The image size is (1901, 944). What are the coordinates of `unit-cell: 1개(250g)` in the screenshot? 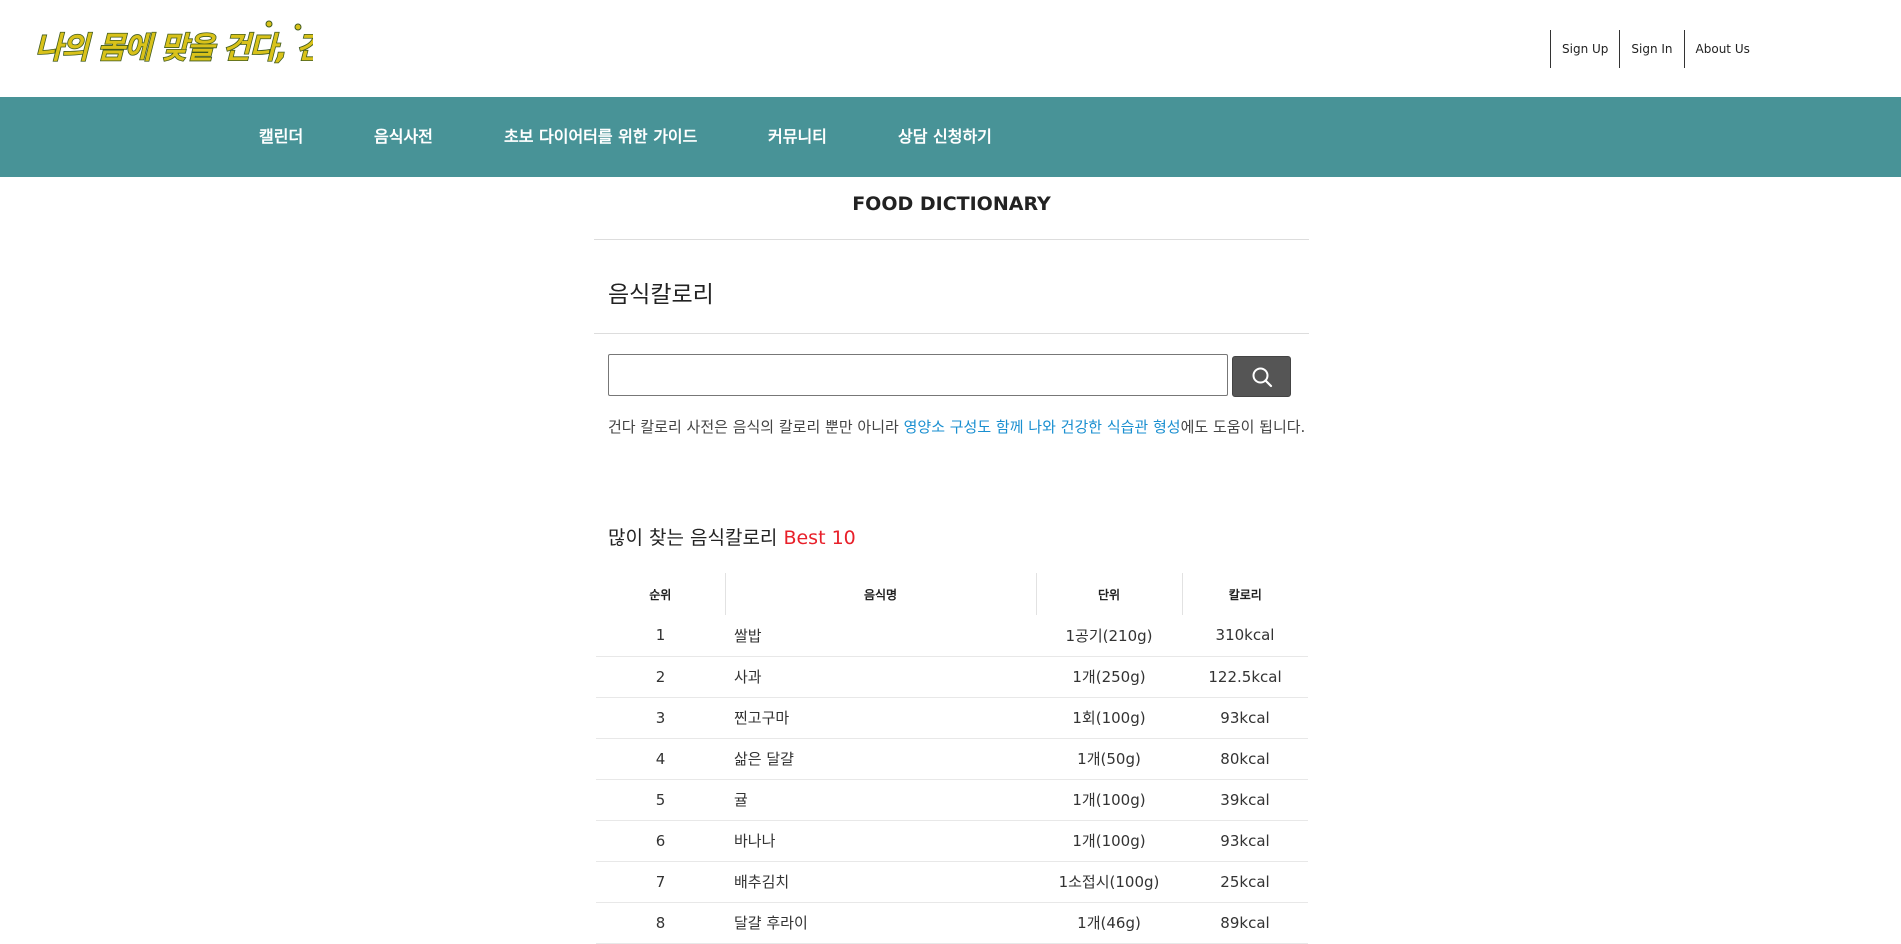 It's located at (1109, 677).